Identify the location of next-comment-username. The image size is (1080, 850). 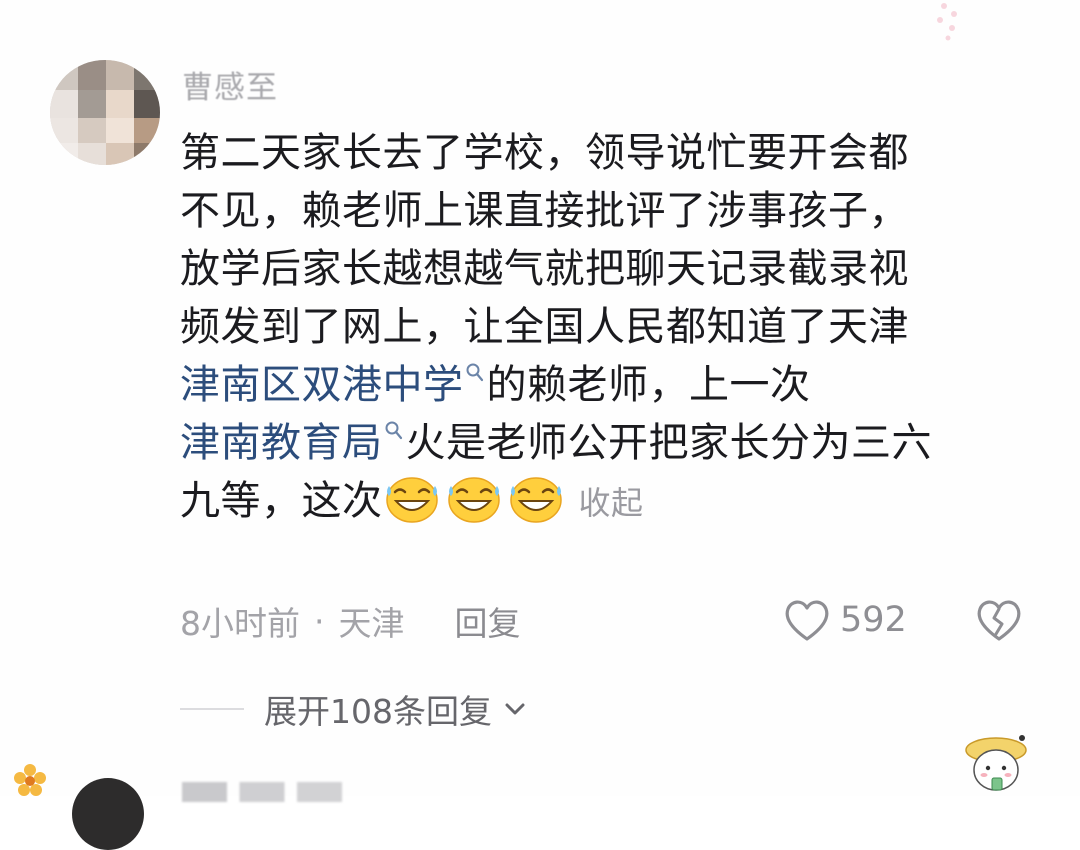
(262, 792).